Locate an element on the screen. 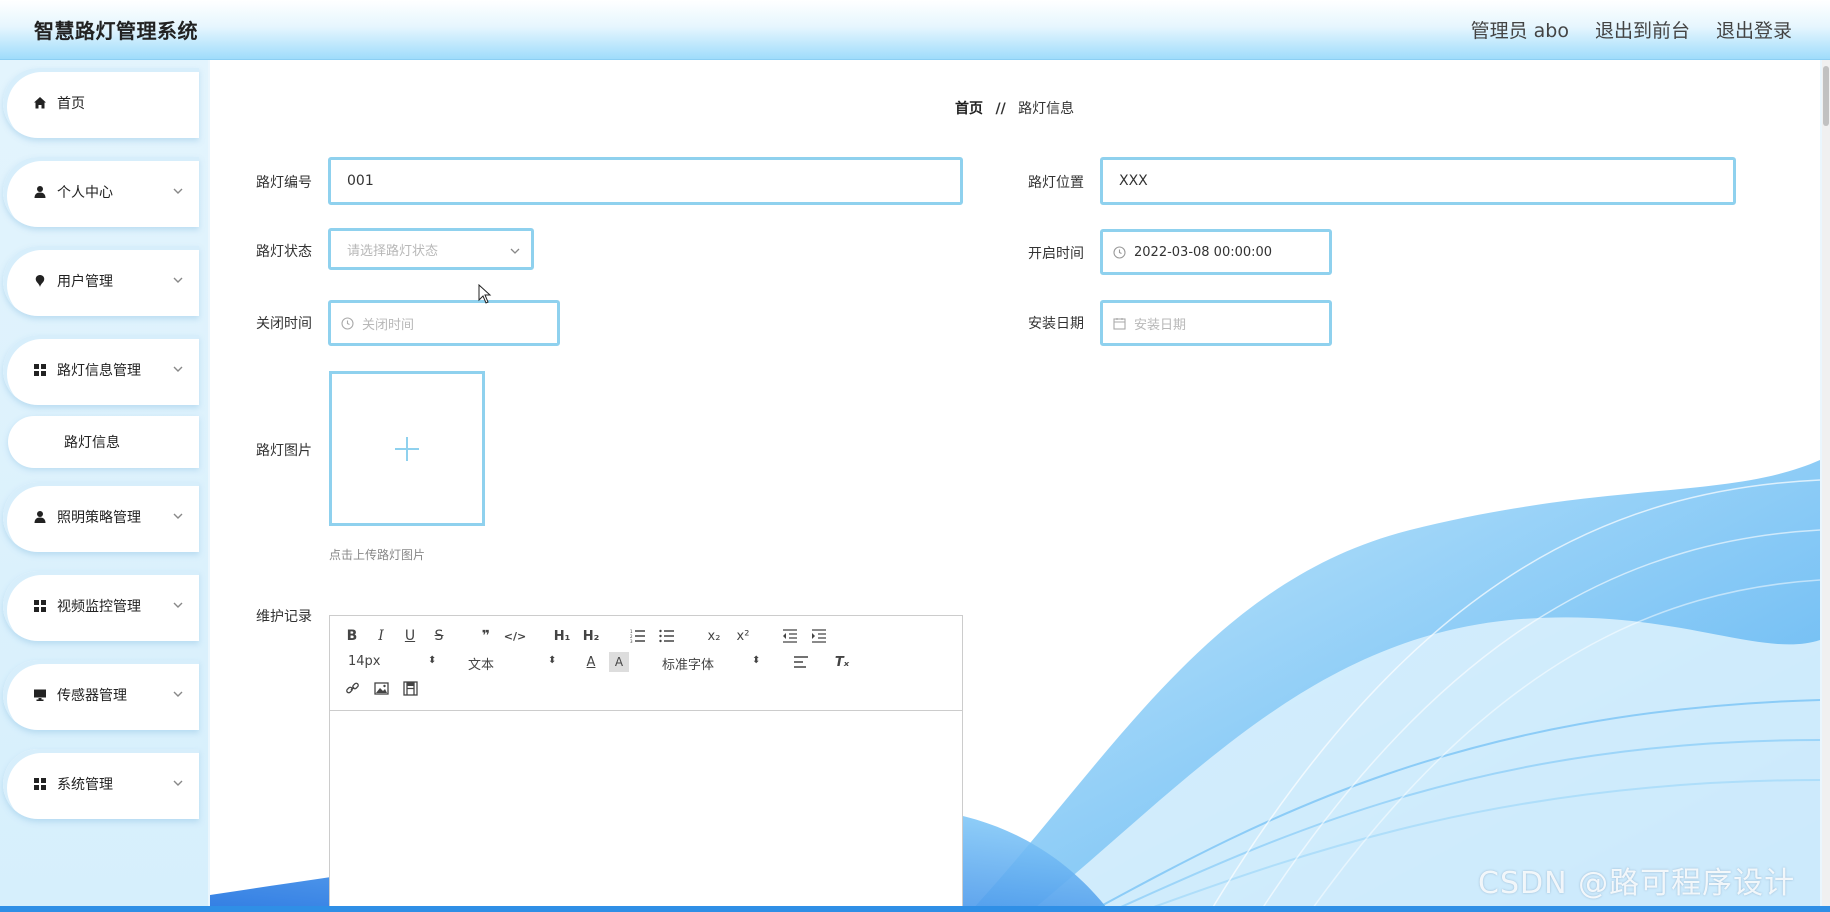 The width and height of the screenshot is (1830, 912). video-icon is located at coordinates (410, 688).